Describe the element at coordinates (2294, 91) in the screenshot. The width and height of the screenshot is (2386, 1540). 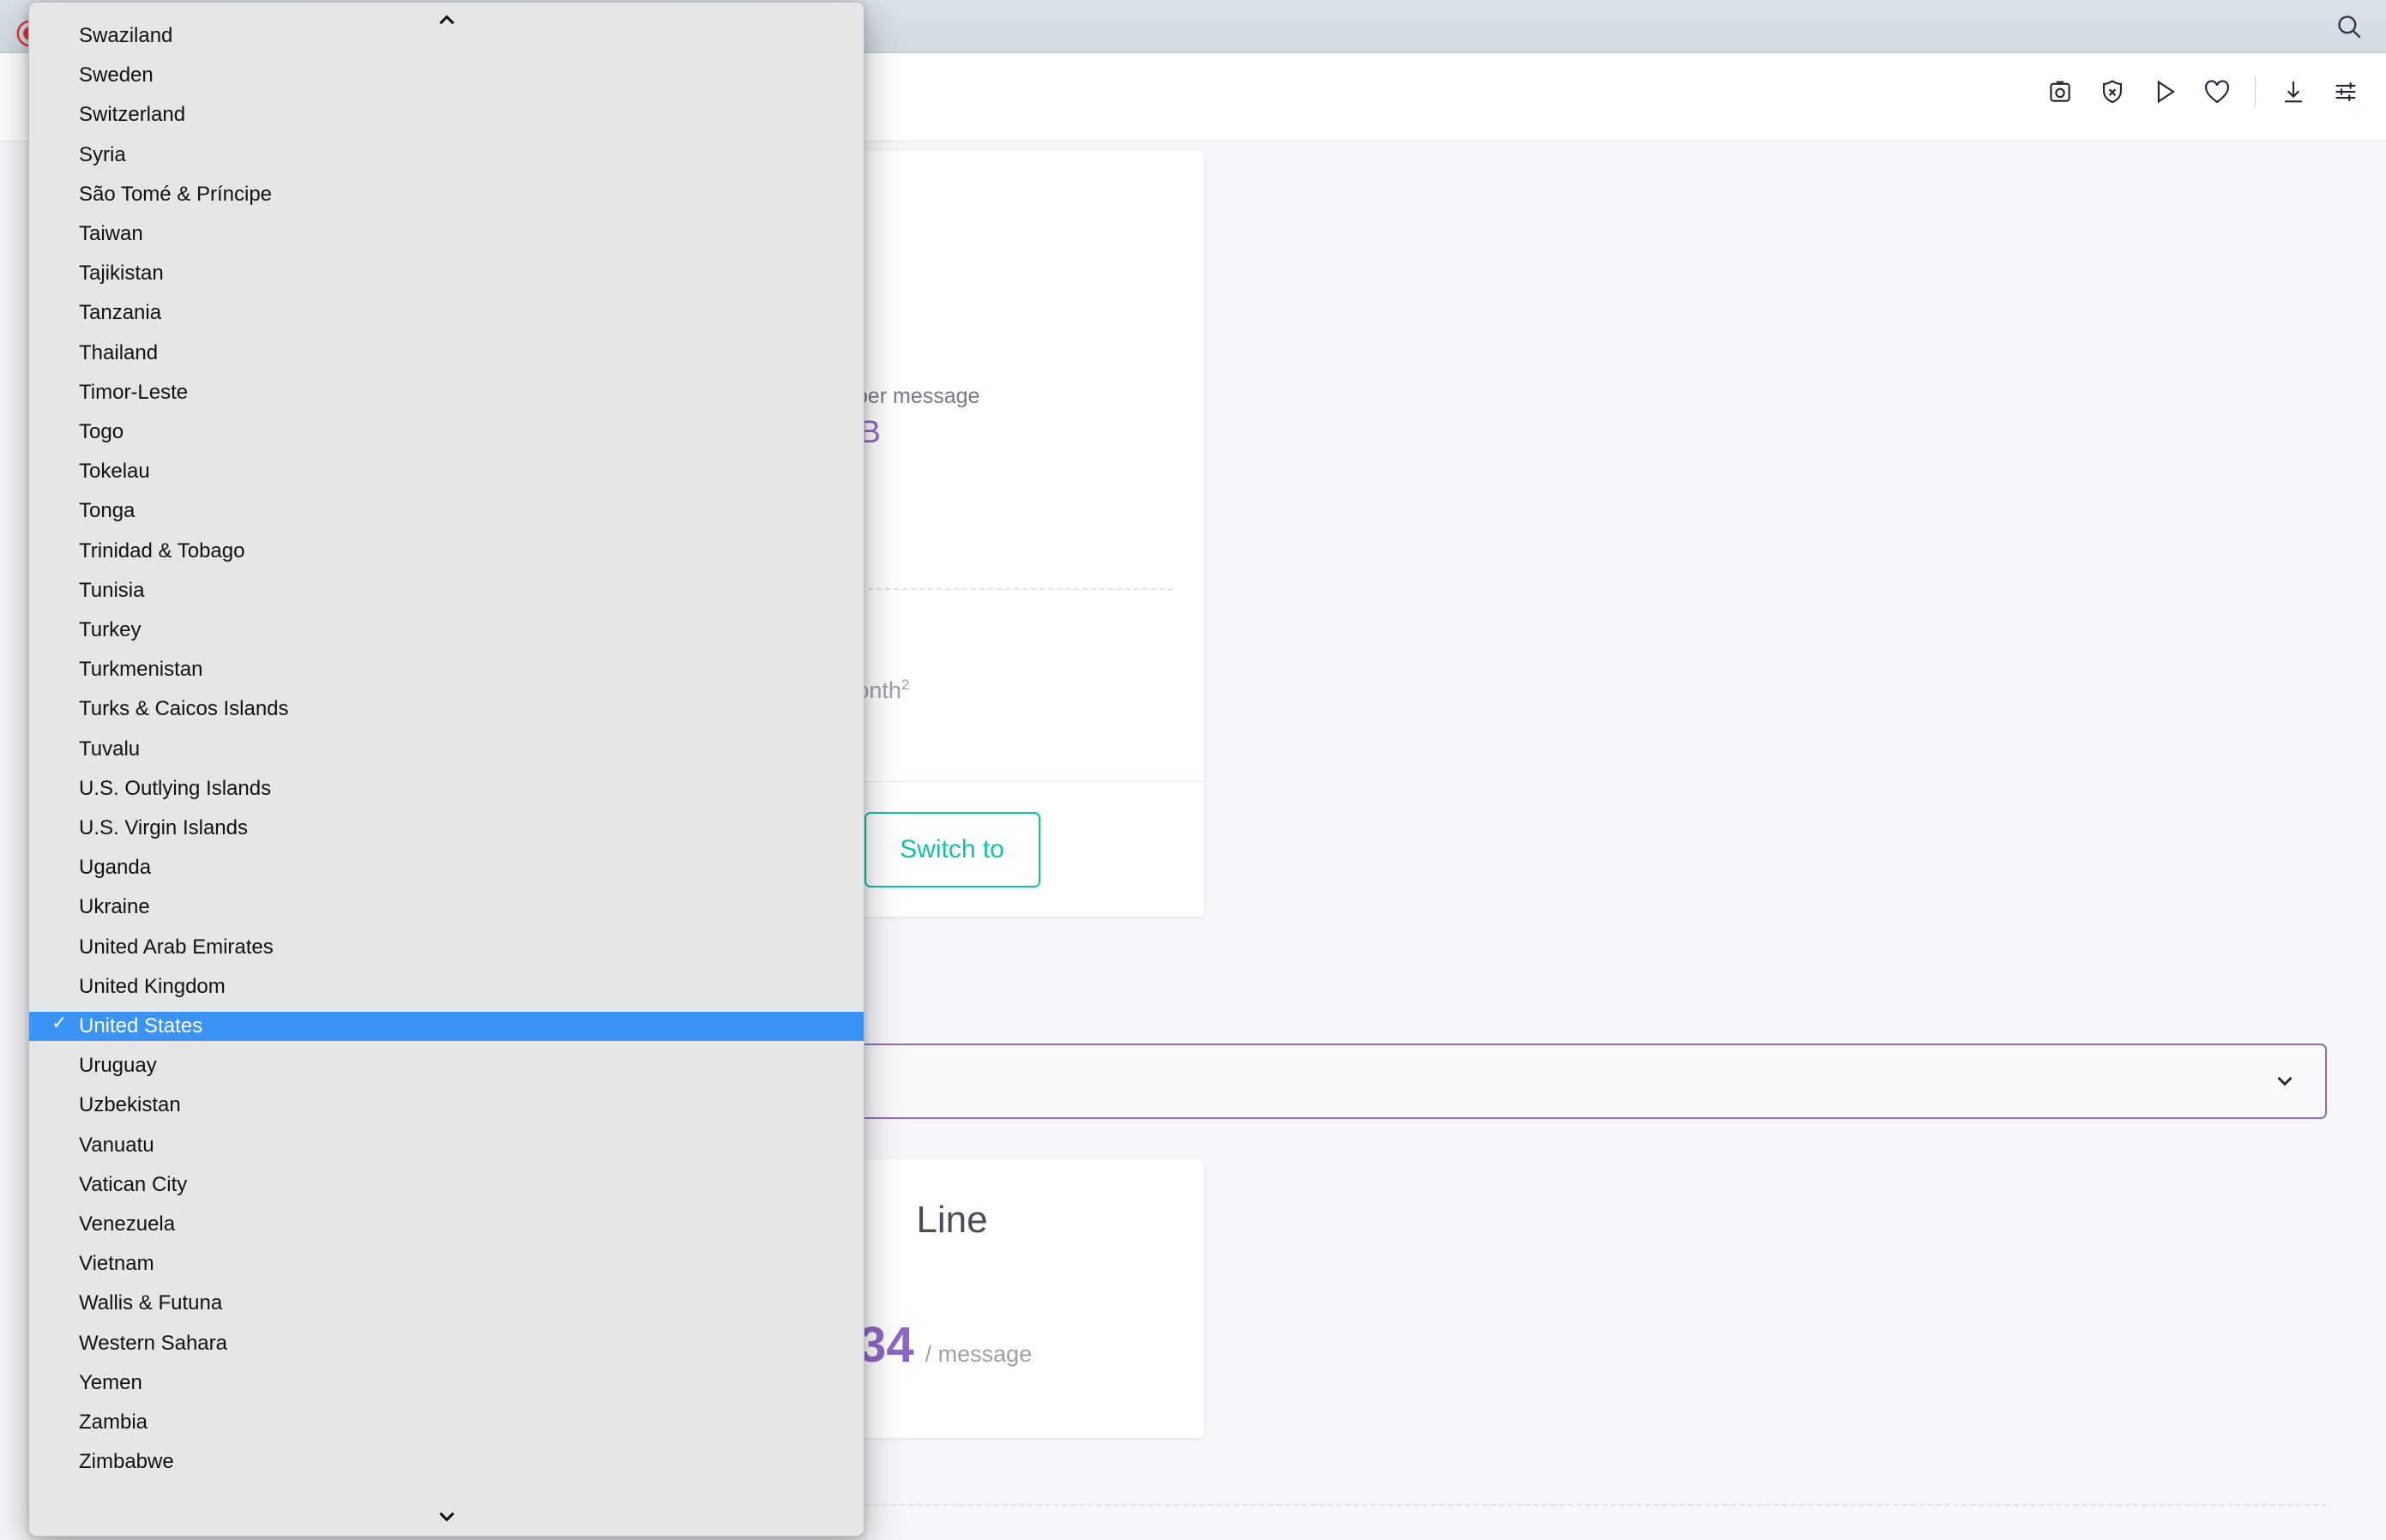
I see `download-icon` at that location.